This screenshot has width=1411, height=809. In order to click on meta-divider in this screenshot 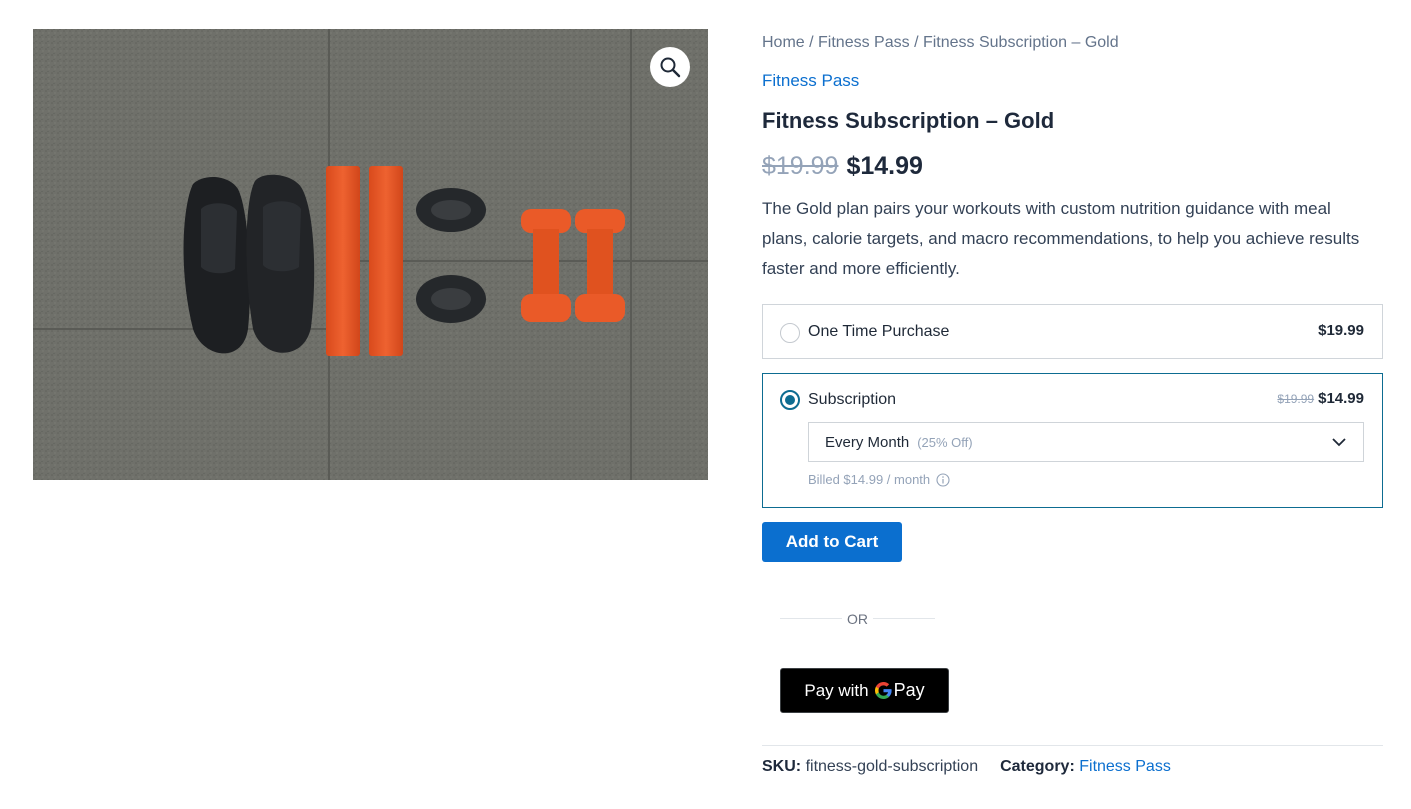, I will do `click(1072, 745)`.